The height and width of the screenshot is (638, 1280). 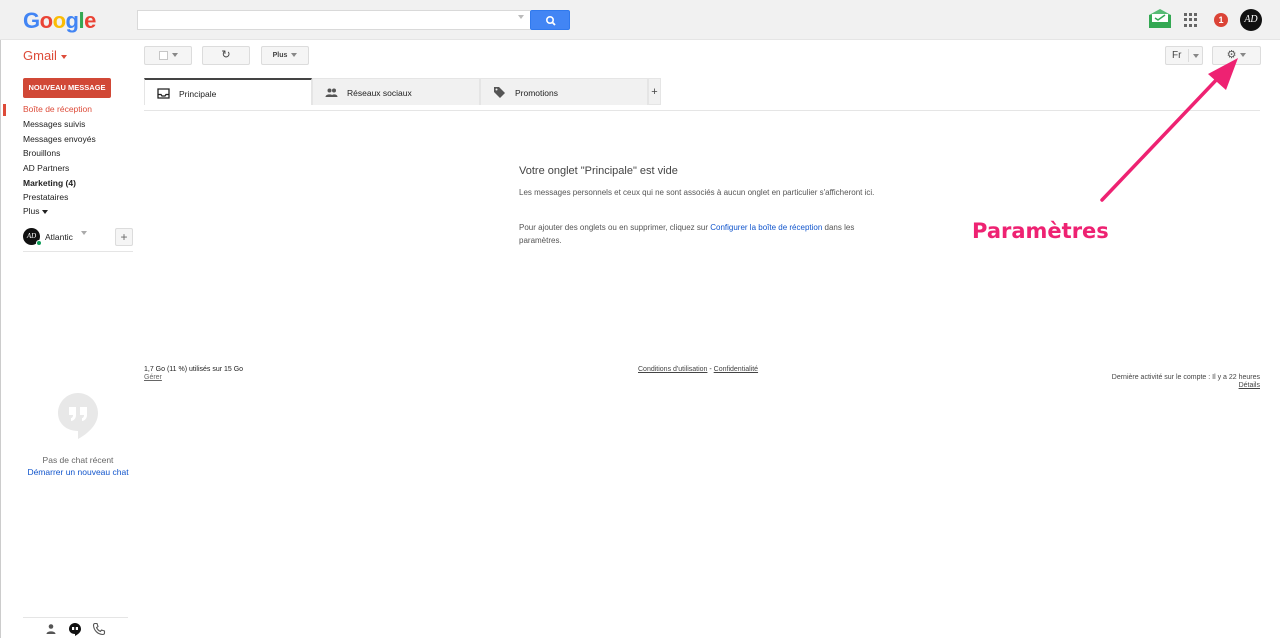 I want to click on sidebar-item: Messages envoyés, so click(x=59, y=139).